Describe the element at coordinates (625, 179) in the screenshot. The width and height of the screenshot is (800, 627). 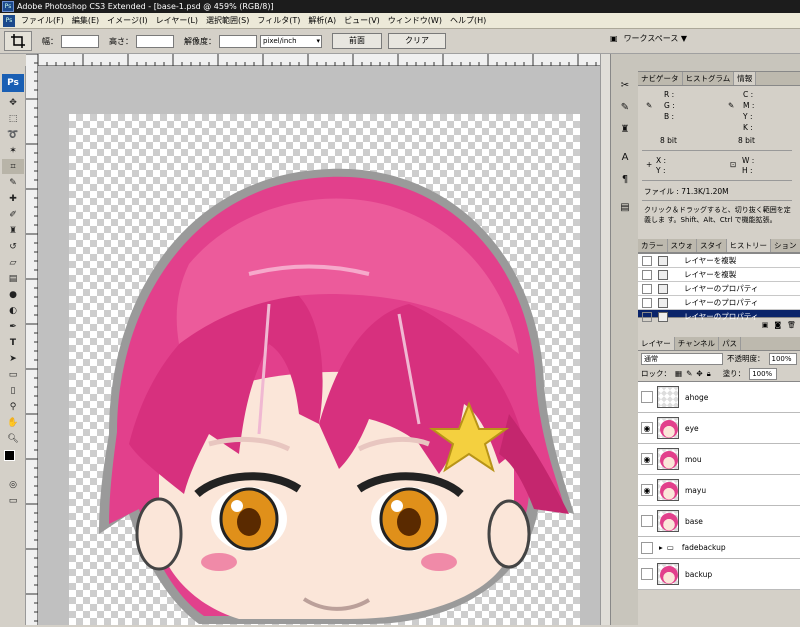
I see `paragraph-icon: ¶` at that location.